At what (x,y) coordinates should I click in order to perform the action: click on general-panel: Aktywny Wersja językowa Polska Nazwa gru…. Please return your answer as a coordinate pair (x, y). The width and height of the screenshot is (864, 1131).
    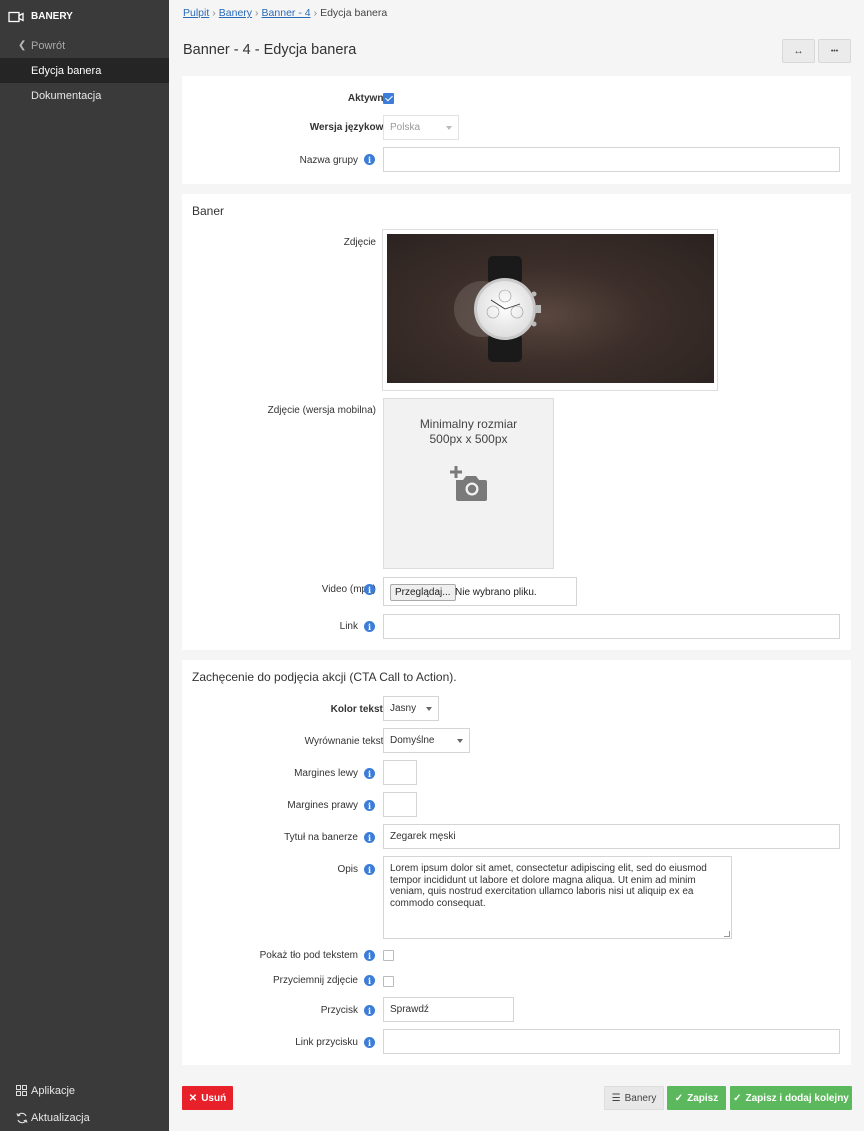
    Looking at the image, I should click on (516, 130).